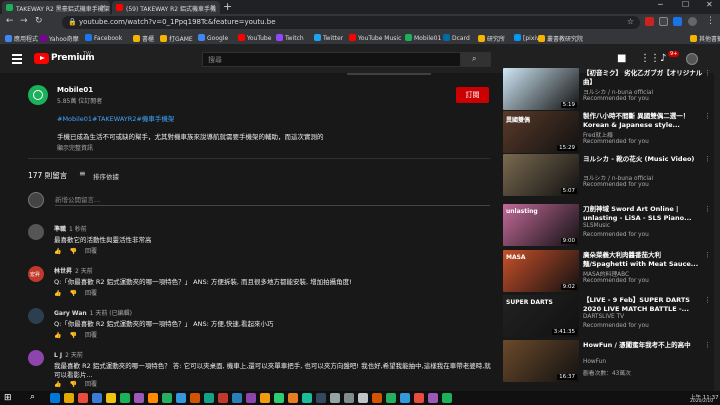 The height and width of the screenshot is (405, 720). I want to click on video-channel: SLSMusic, so click(596, 226).